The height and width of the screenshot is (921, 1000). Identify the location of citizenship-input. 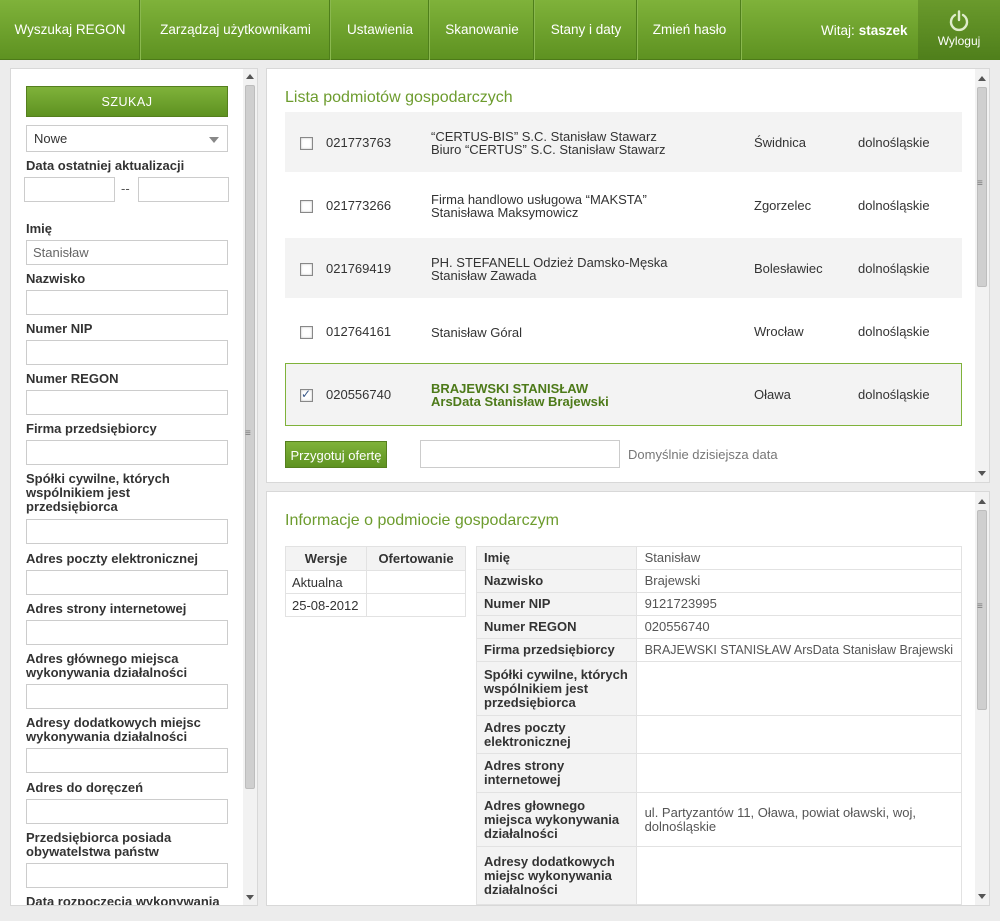
(127, 875).